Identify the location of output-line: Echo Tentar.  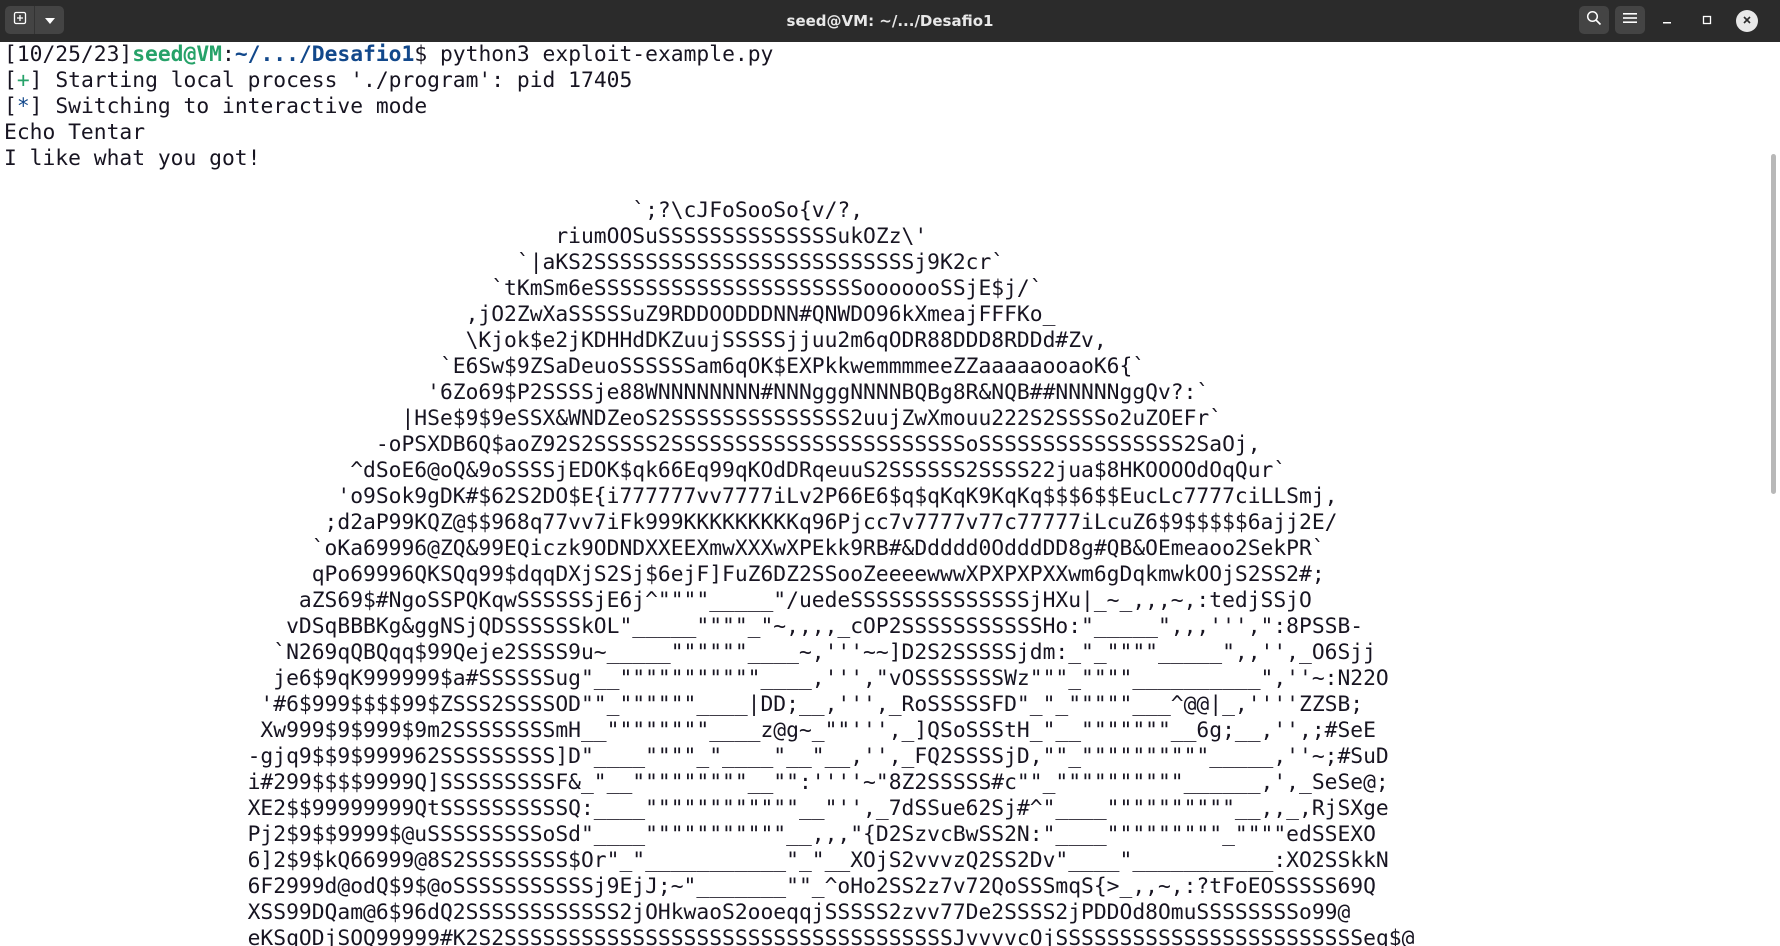
(75, 132).